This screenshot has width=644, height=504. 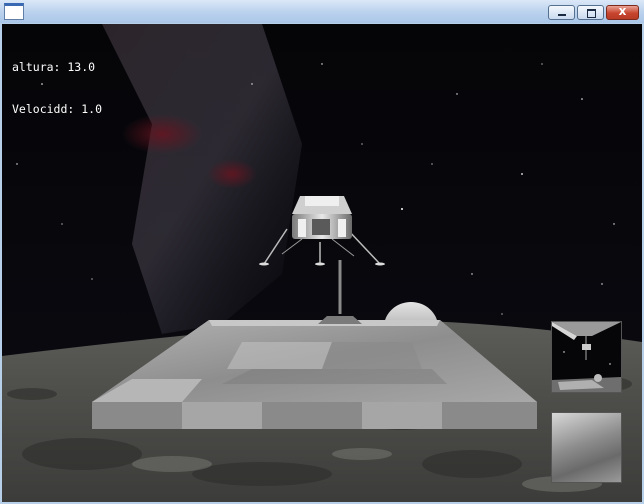 I want to click on maximize-button, so click(x=590, y=12).